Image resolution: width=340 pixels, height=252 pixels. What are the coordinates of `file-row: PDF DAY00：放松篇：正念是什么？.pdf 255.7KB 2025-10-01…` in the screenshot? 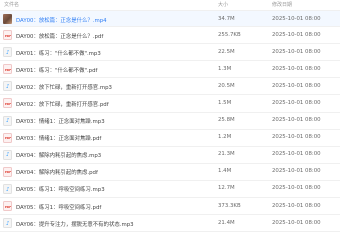 It's located at (170, 36).